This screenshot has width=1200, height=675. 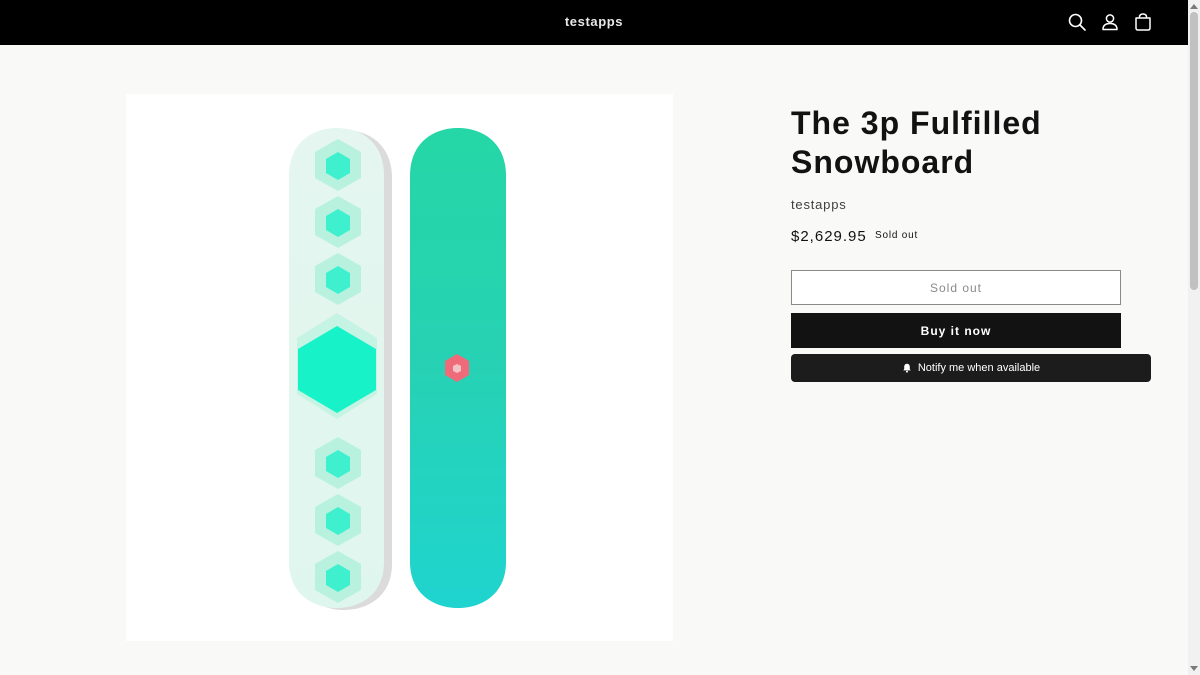 What do you see at coordinates (1194, 337) in the screenshot?
I see `page-scrollbar` at bounding box center [1194, 337].